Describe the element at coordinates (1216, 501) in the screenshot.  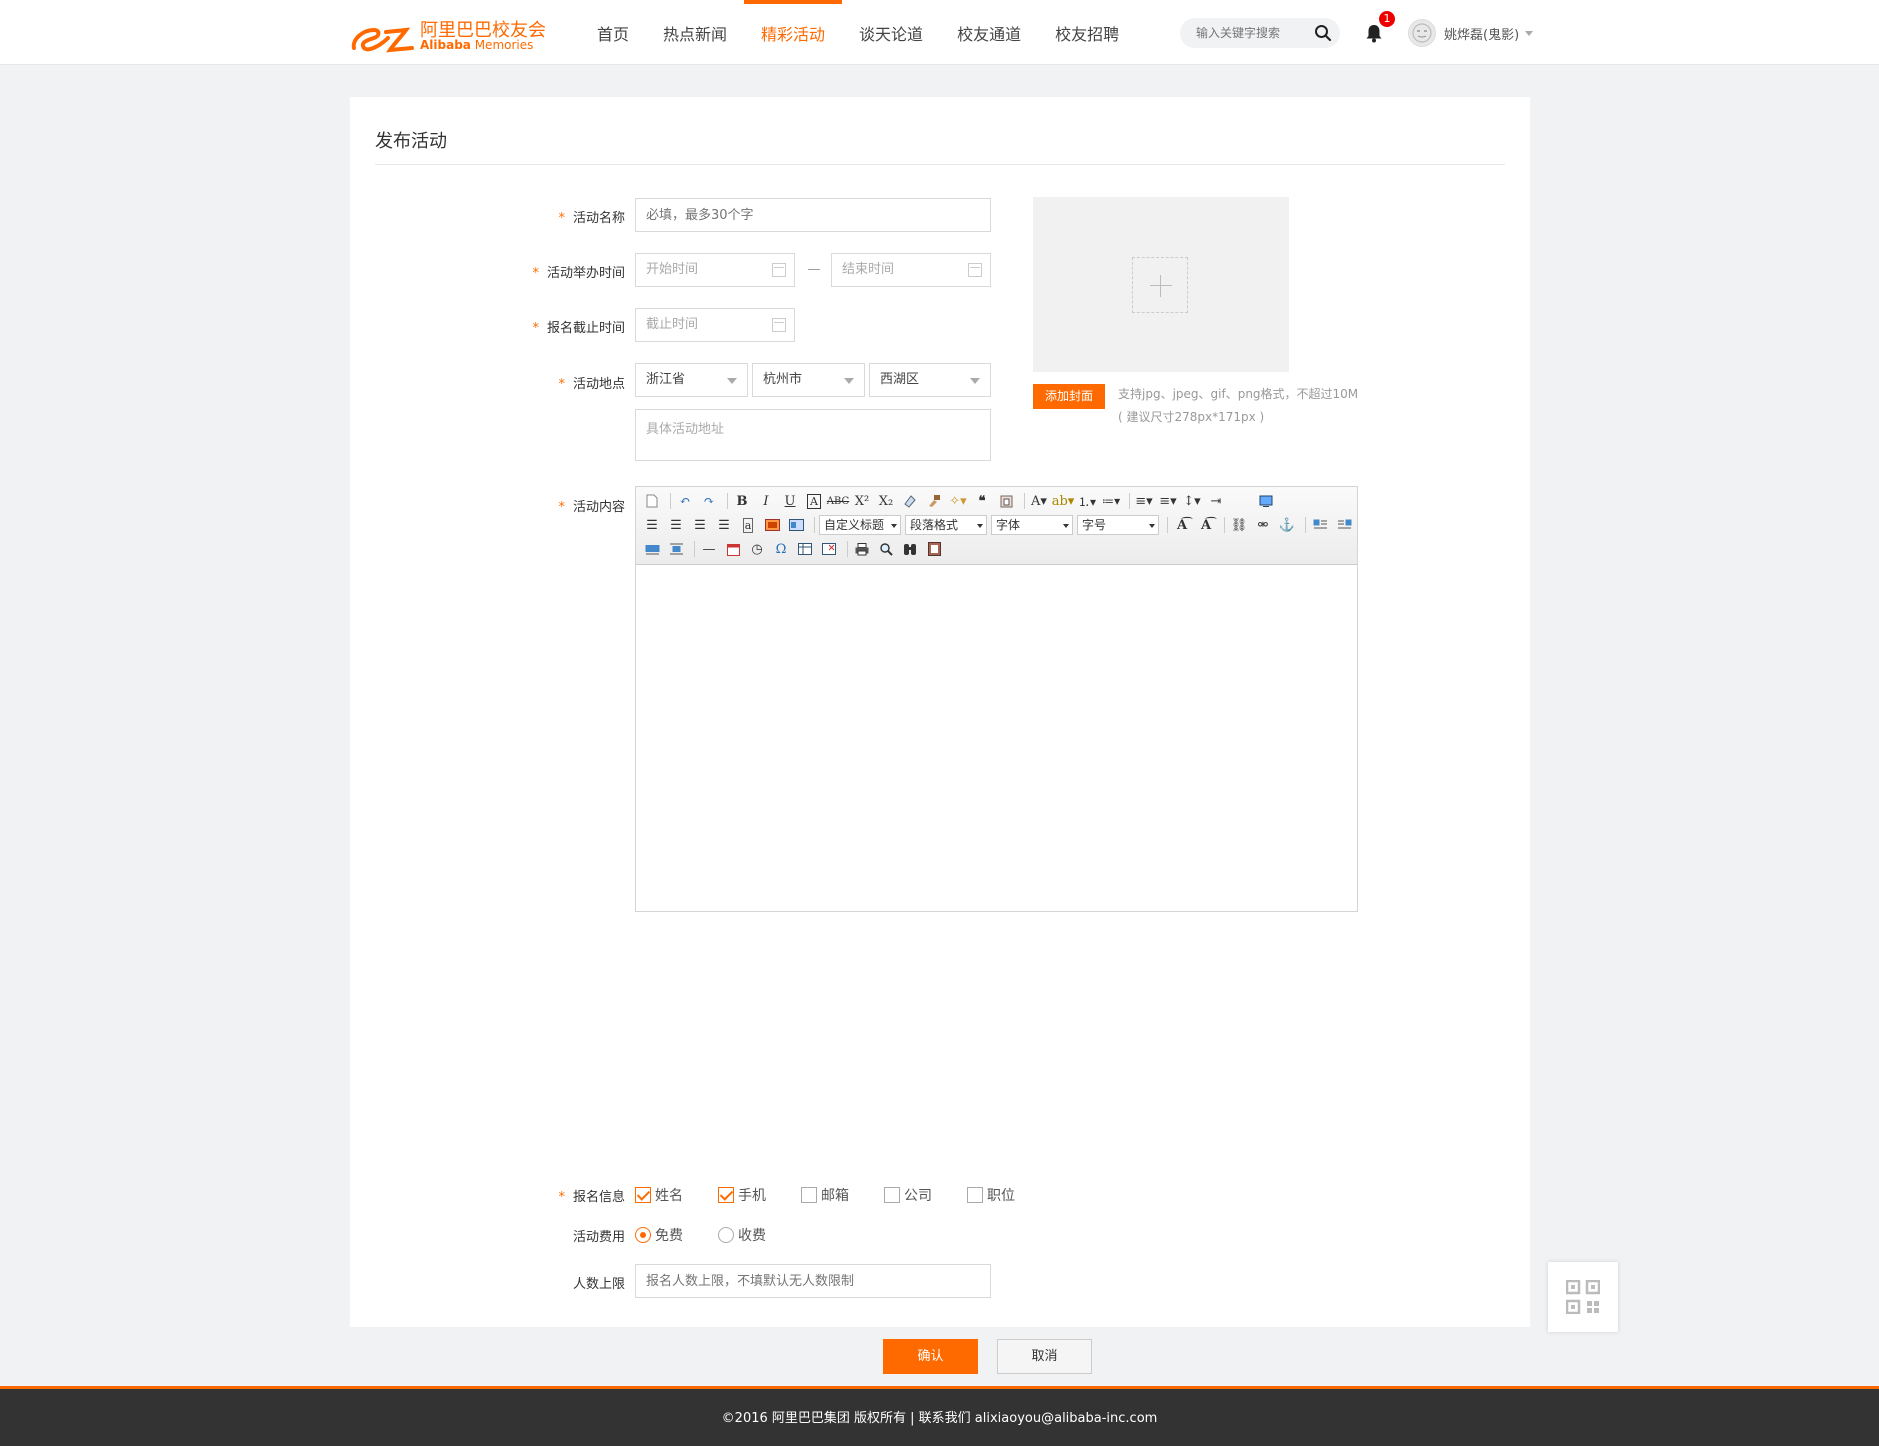
I see `indent-icon: ⇥` at that location.